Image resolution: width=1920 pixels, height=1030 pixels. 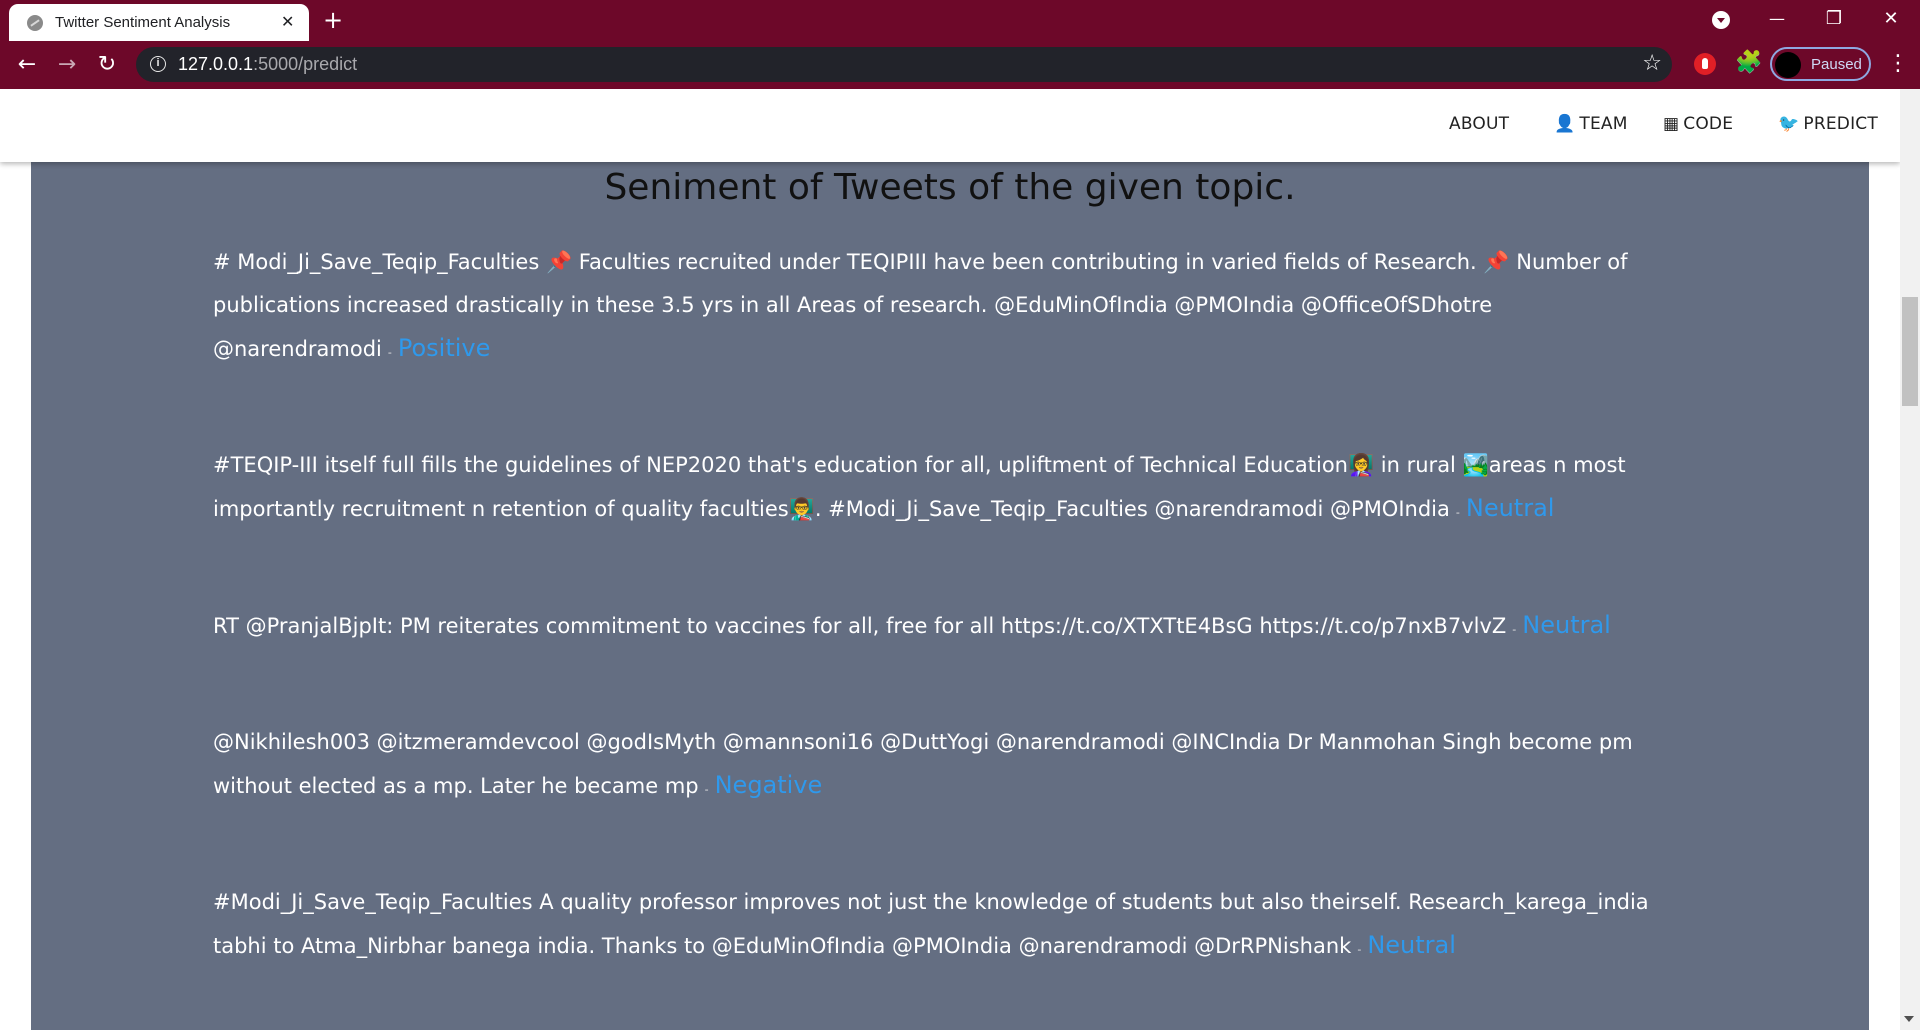 What do you see at coordinates (960, 20) in the screenshot?
I see `tab-bar: Twitter Sentiment Analysis ✕ + — ❐ ✕` at bounding box center [960, 20].